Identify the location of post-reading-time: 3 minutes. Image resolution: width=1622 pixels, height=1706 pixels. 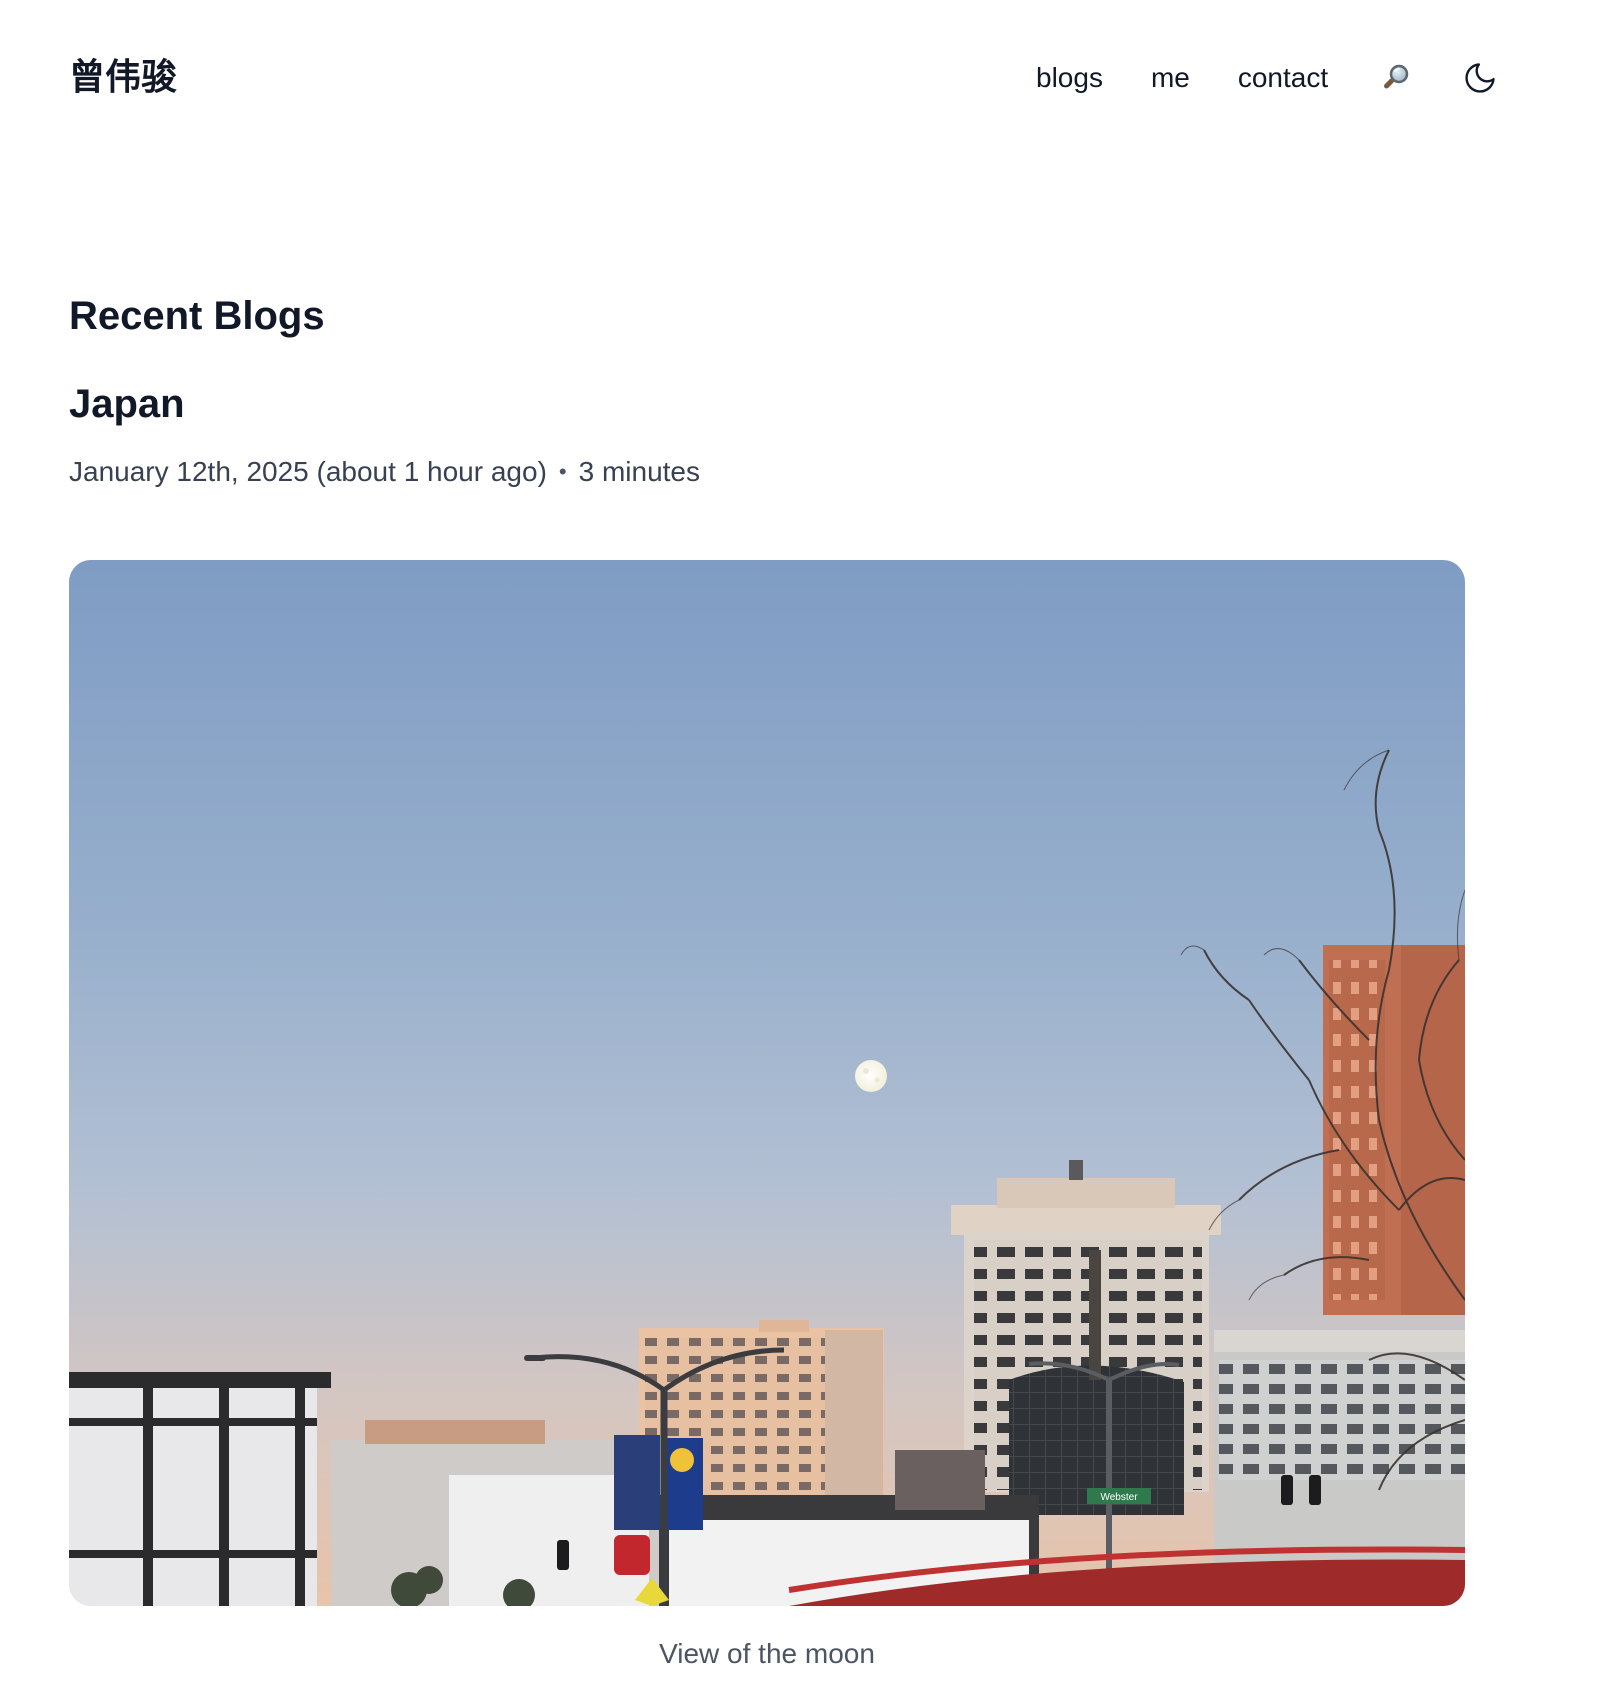
(639, 471).